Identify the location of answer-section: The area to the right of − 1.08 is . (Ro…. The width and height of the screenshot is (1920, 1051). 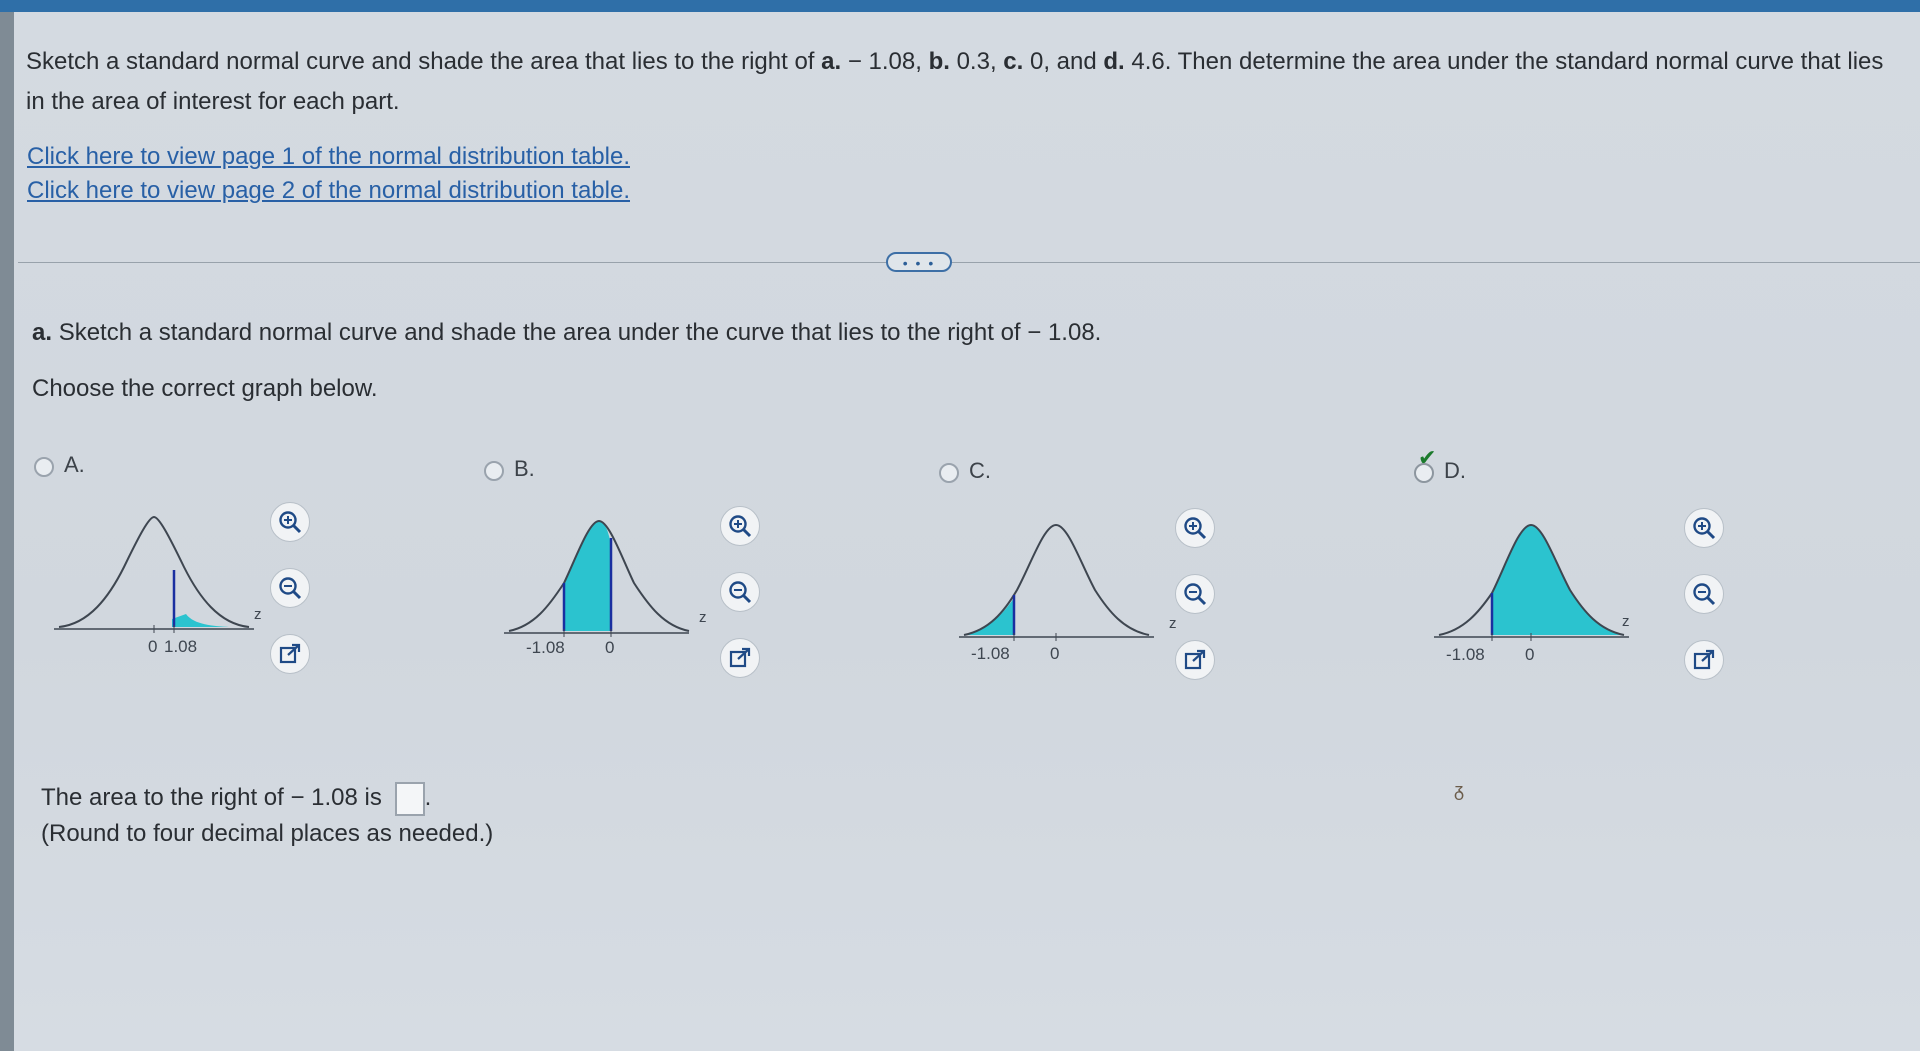
(267, 816).